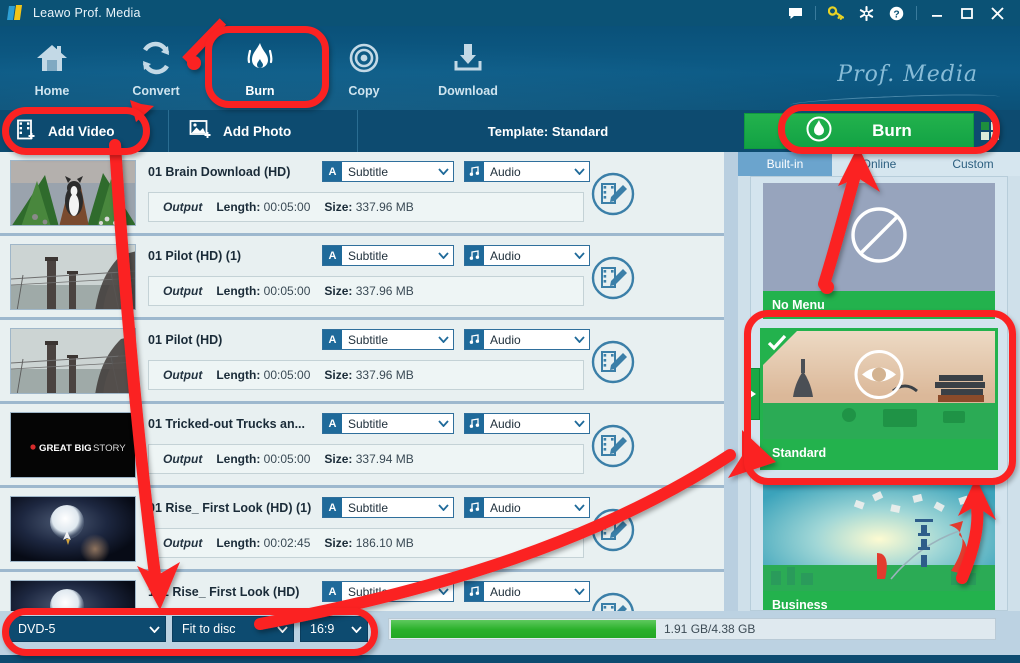 The width and height of the screenshot is (1020, 663). Describe the element at coordinates (267, 67) in the screenshot. I see `highlight-burn-nav` at that location.